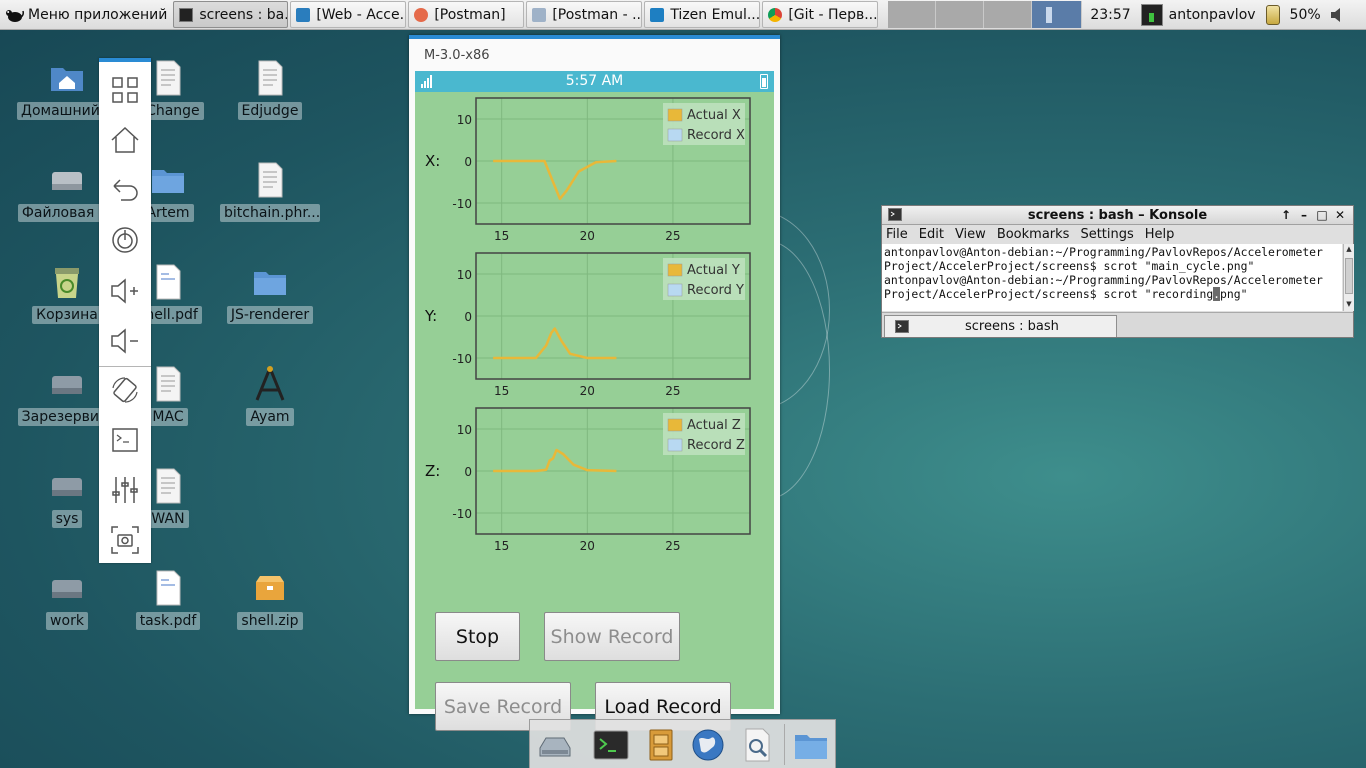  Describe the element at coordinates (713, 270) in the screenshot. I see `legend-label: Actual Y` at that location.